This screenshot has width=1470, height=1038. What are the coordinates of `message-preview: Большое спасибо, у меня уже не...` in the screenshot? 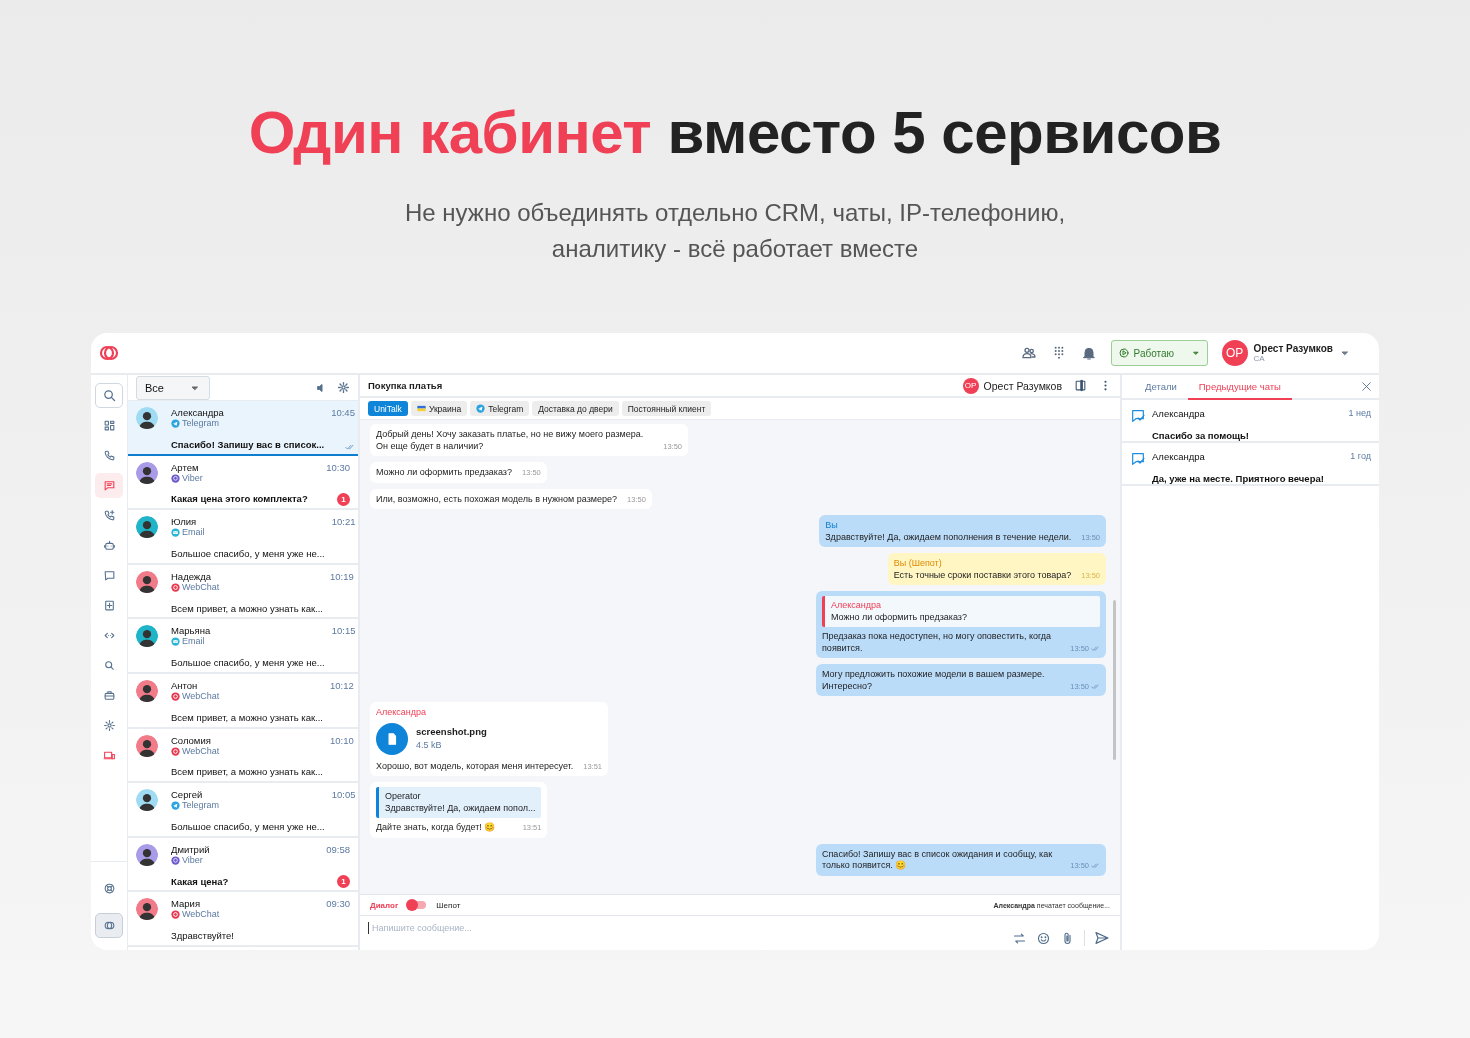 It's located at (248, 827).